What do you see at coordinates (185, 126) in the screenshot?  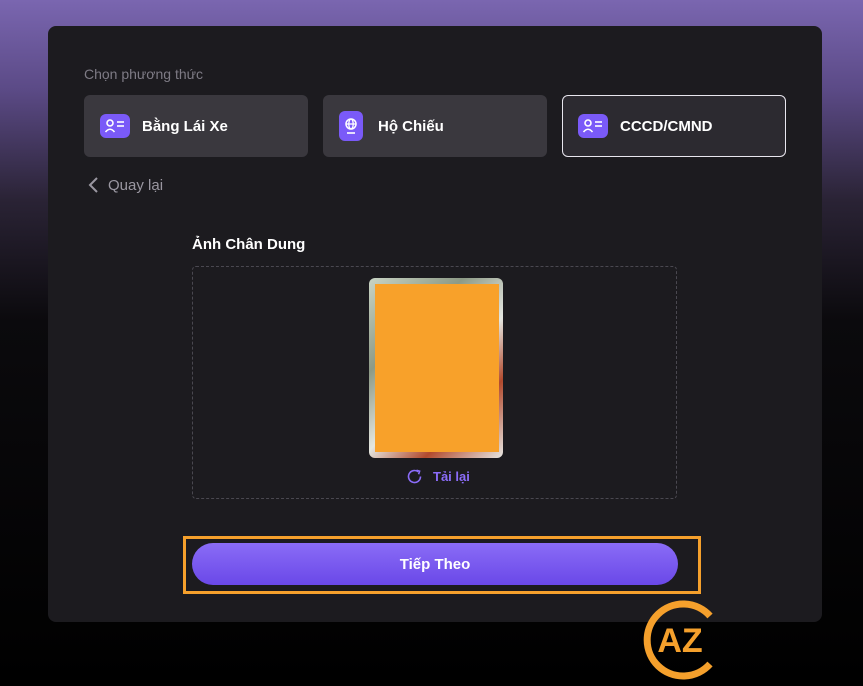 I see `method-label-text: Bằng Lái Xe` at bounding box center [185, 126].